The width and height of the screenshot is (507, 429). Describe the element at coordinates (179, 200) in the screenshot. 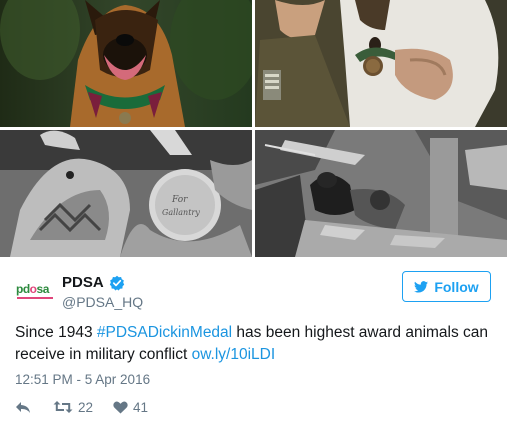

I see `svg-text: For` at that location.